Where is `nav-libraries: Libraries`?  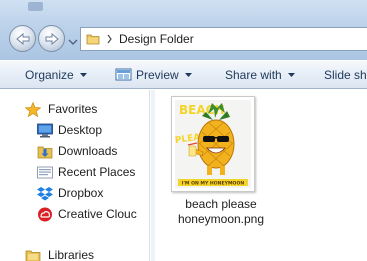 nav-libraries: Libraries is located at coordinates (75, 253).